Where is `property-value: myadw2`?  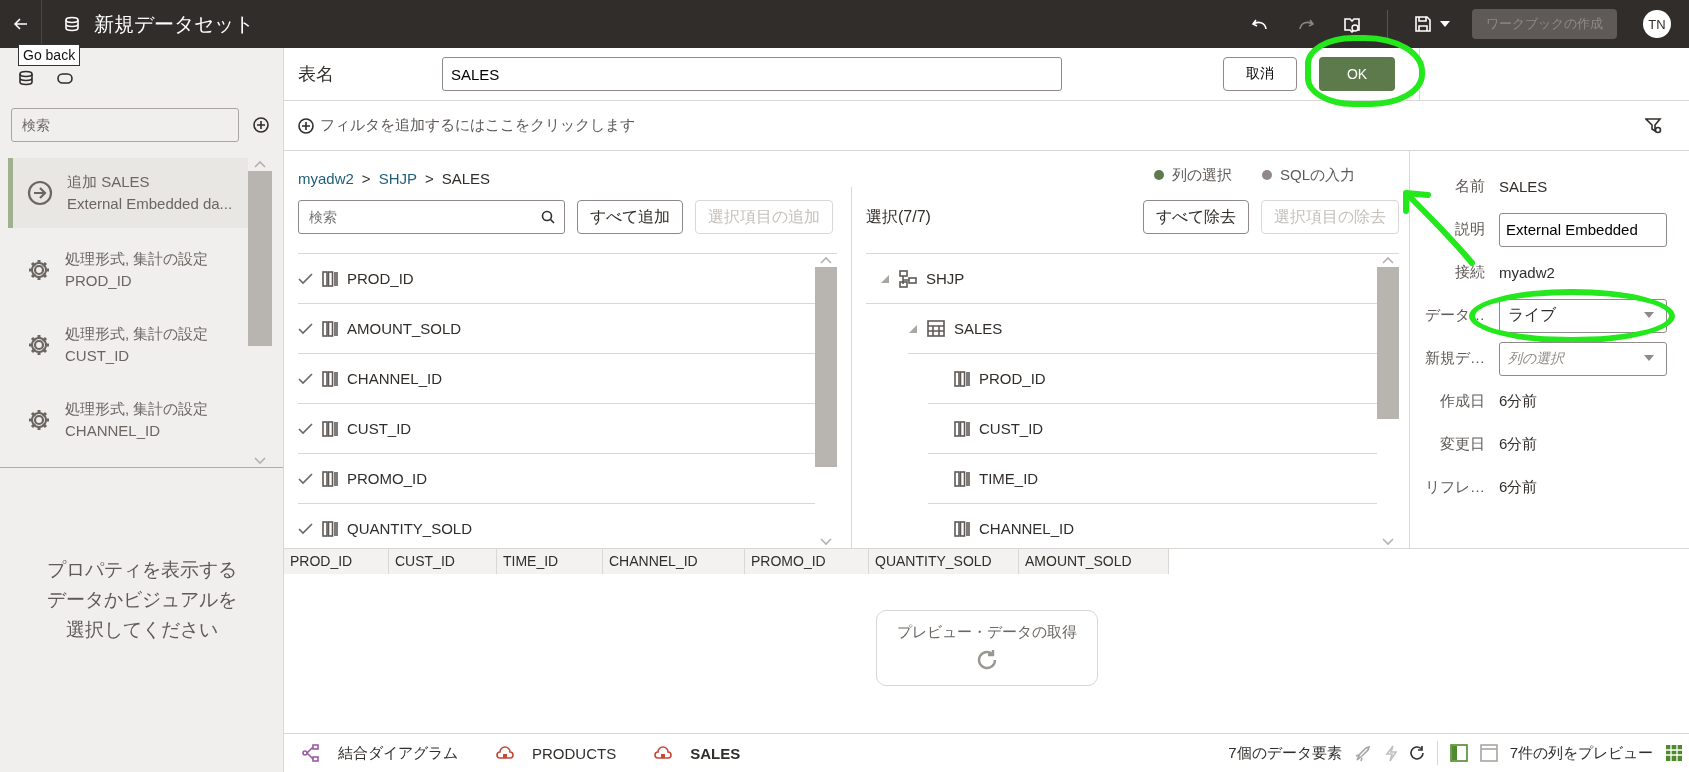
property-value: myadw2 is located at coordinates (1527, 272).